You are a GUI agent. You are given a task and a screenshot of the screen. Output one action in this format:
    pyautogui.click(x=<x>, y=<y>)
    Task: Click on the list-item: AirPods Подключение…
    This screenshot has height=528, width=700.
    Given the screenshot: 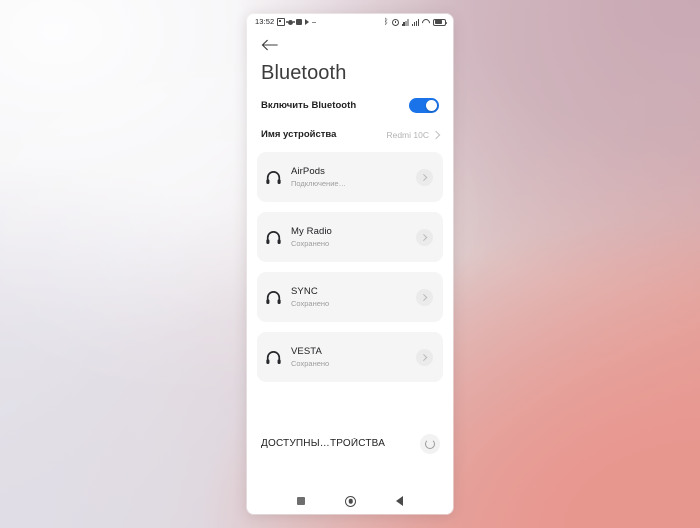 What is the action you would take?
    pyautogui.click(x=350, y=177)
    